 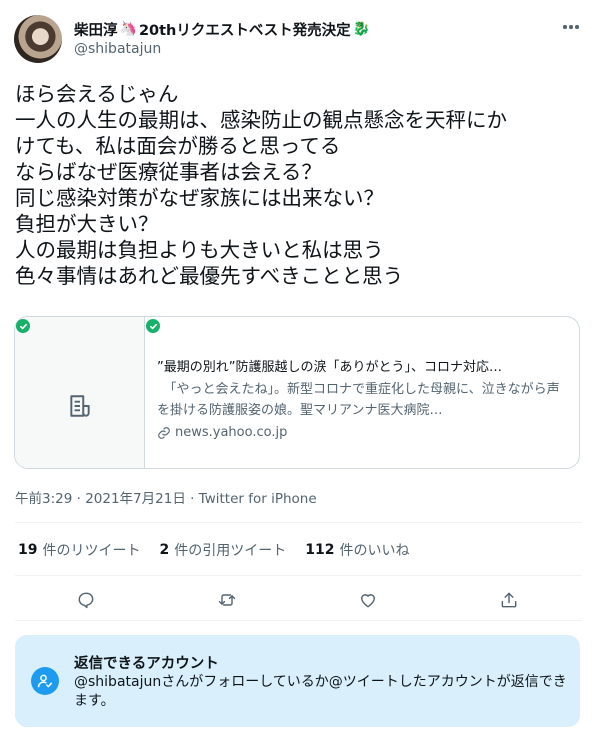 What do you see at coordinates (166, 497) in the screenshot?
I see `tweet-meta: 午前3:29 · 2021年7月21日 · Twitter for iPhone` at bounding box center [166, 497].